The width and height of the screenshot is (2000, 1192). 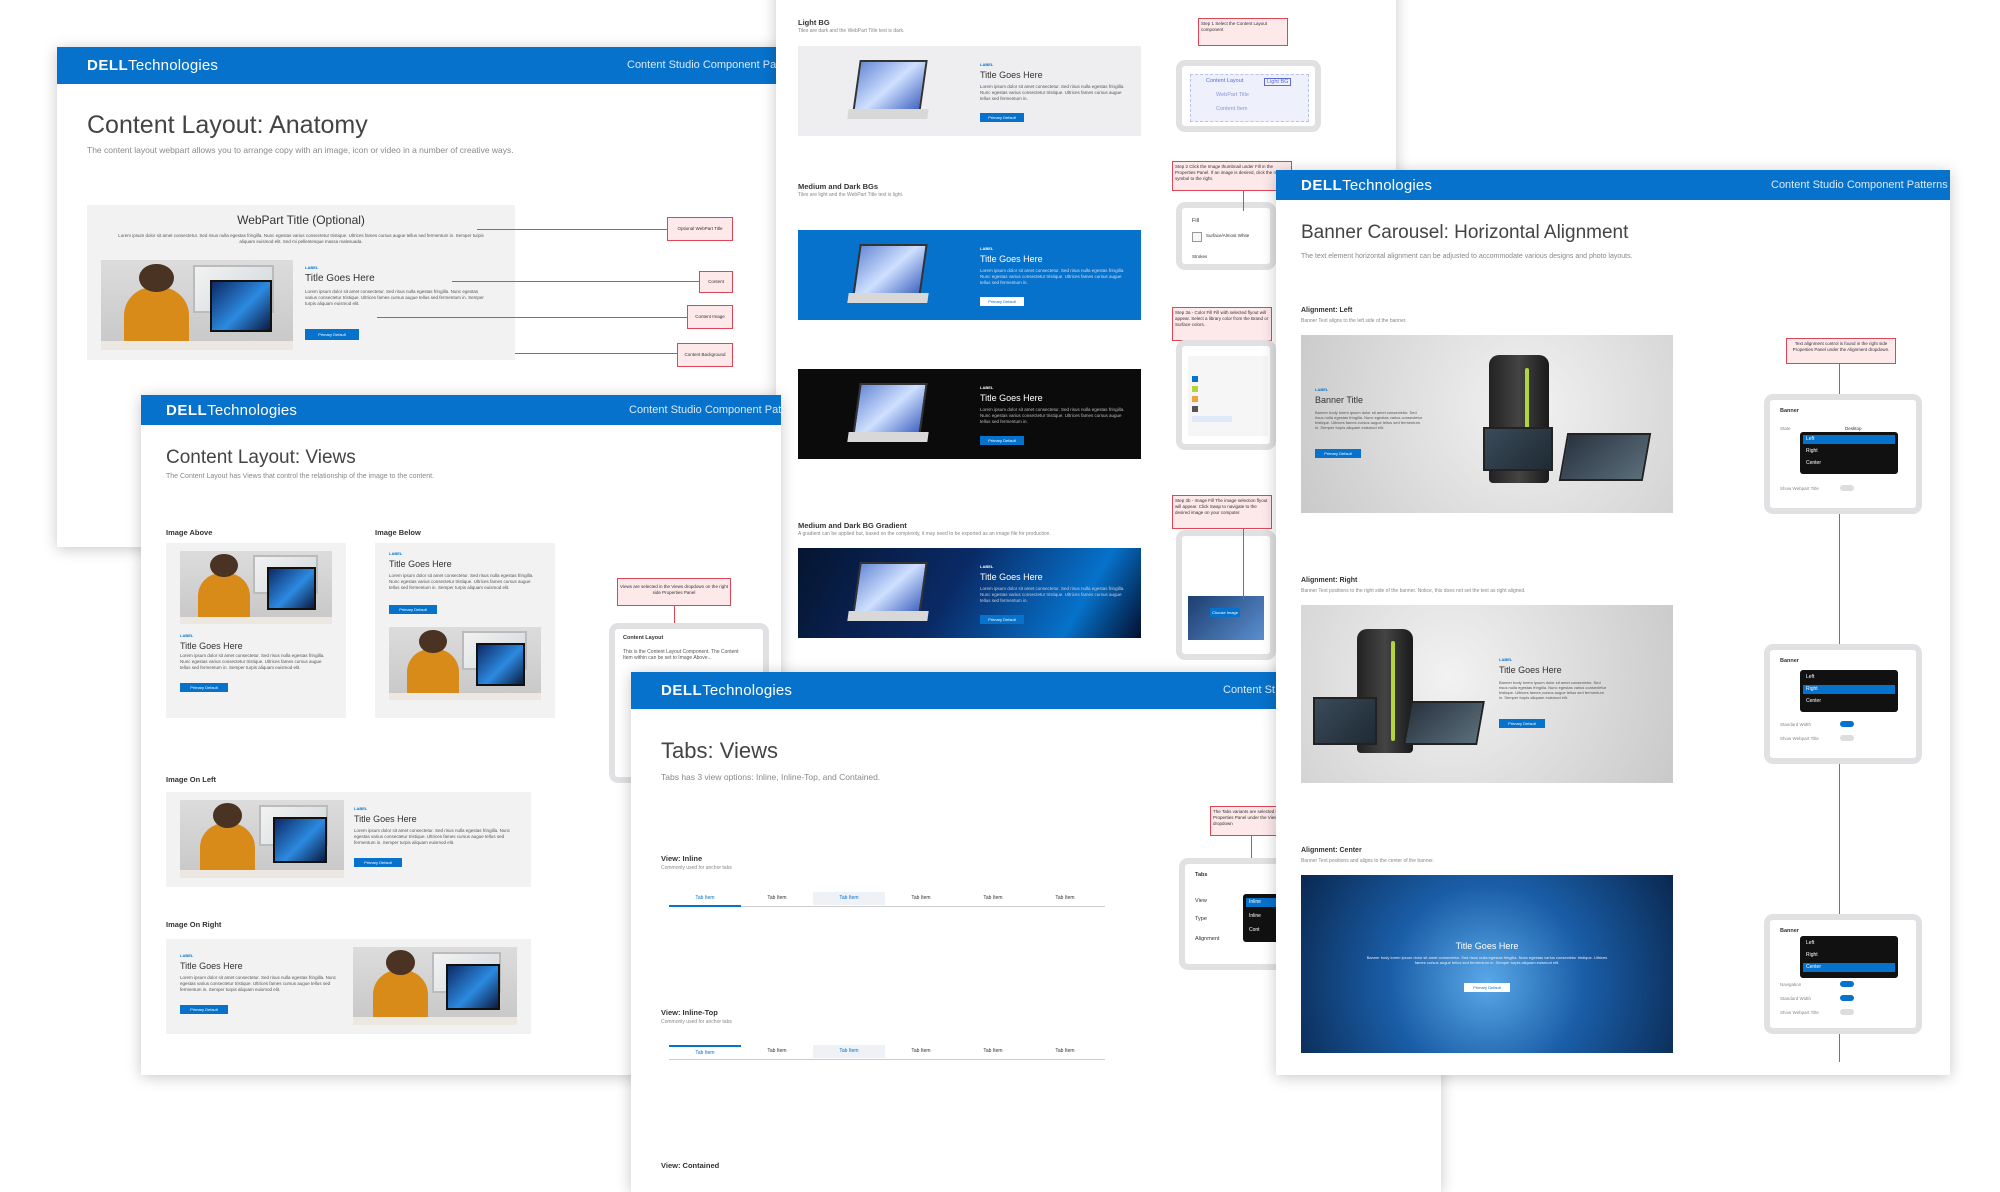 What do you see at coordinates (1785, 428) in the screenshot?
I see `state-label: State` at bounding box center [1785, 428].